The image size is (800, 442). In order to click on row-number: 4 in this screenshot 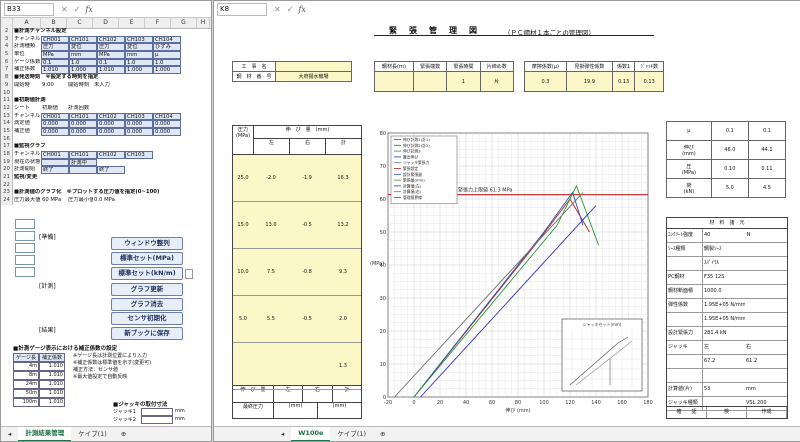, I will do `click(7, 47)`.